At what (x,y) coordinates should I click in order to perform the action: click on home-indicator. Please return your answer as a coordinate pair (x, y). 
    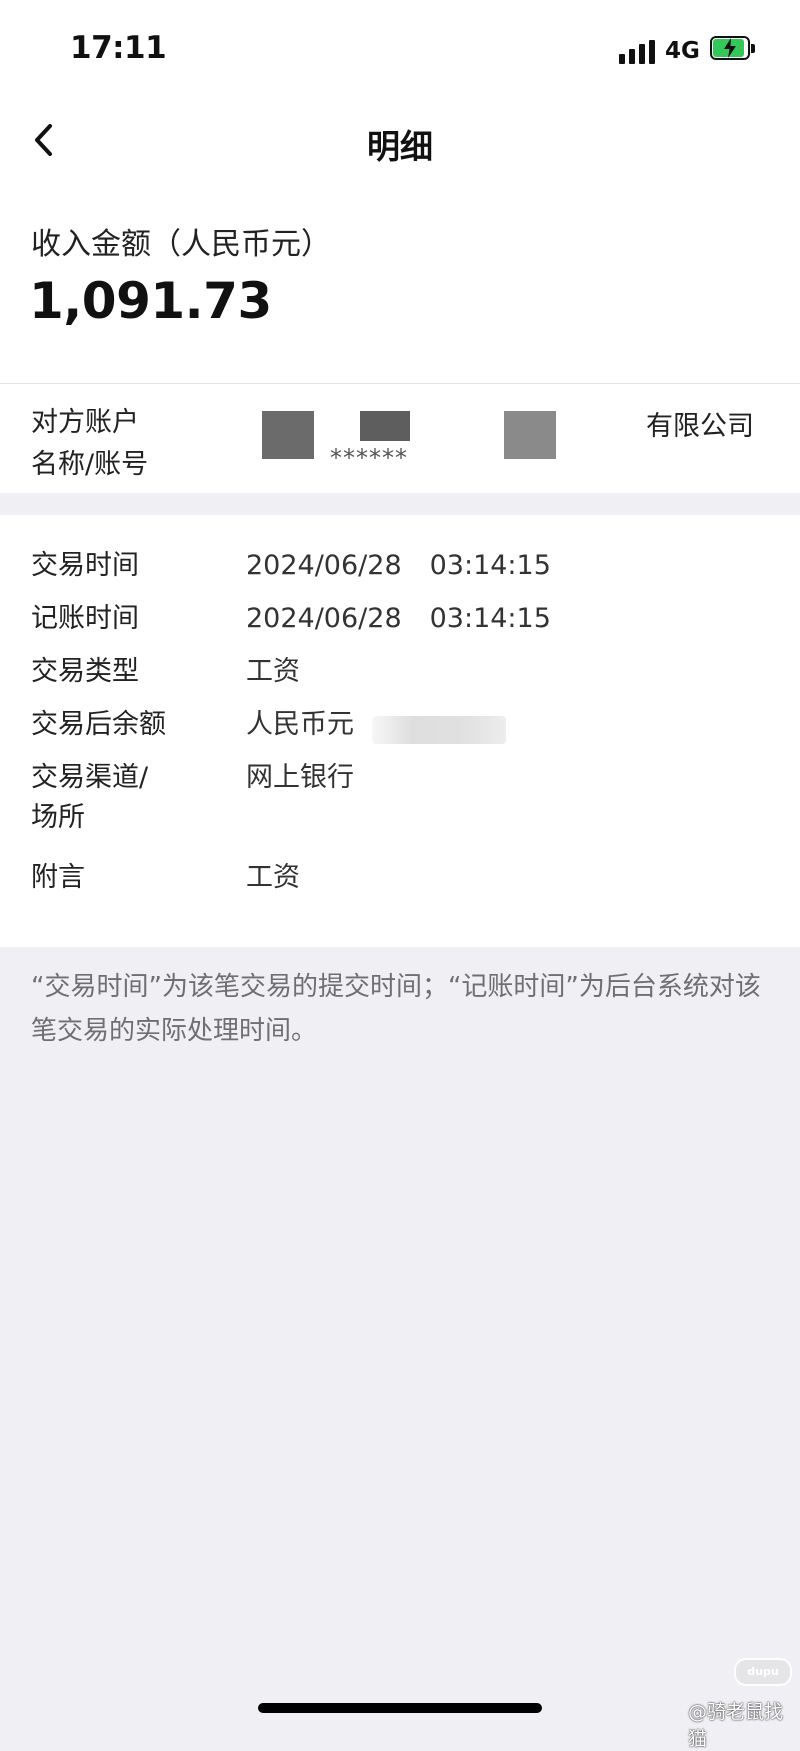
    Looking at the image, I should click on (400, 1708).